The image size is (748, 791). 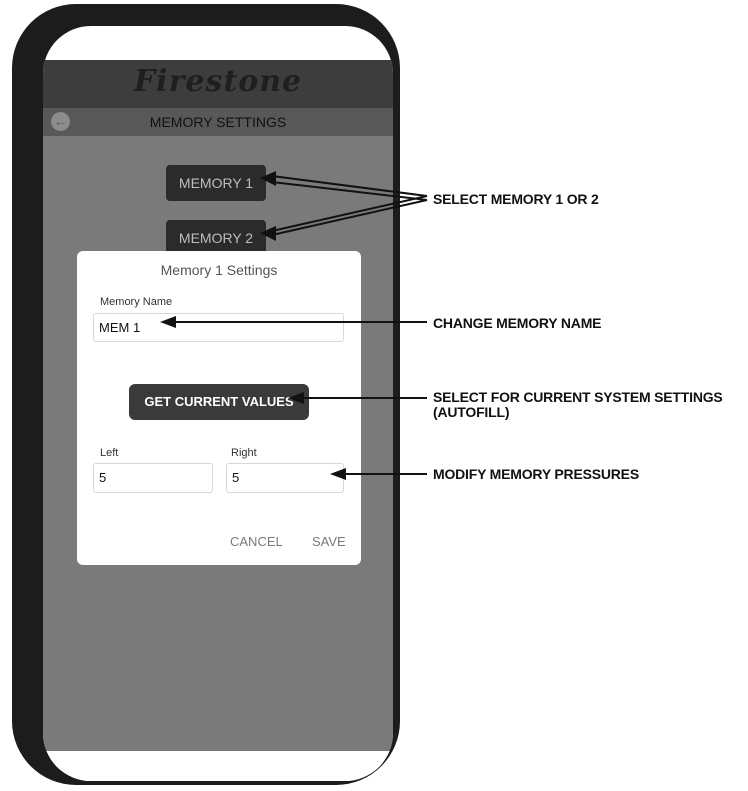 What do you see at coordinates (516, 199) in the screenshot?
I see `annotation-select-memory: SELECT MEMORY 1 OR 2` at bounding box center [516, 199].